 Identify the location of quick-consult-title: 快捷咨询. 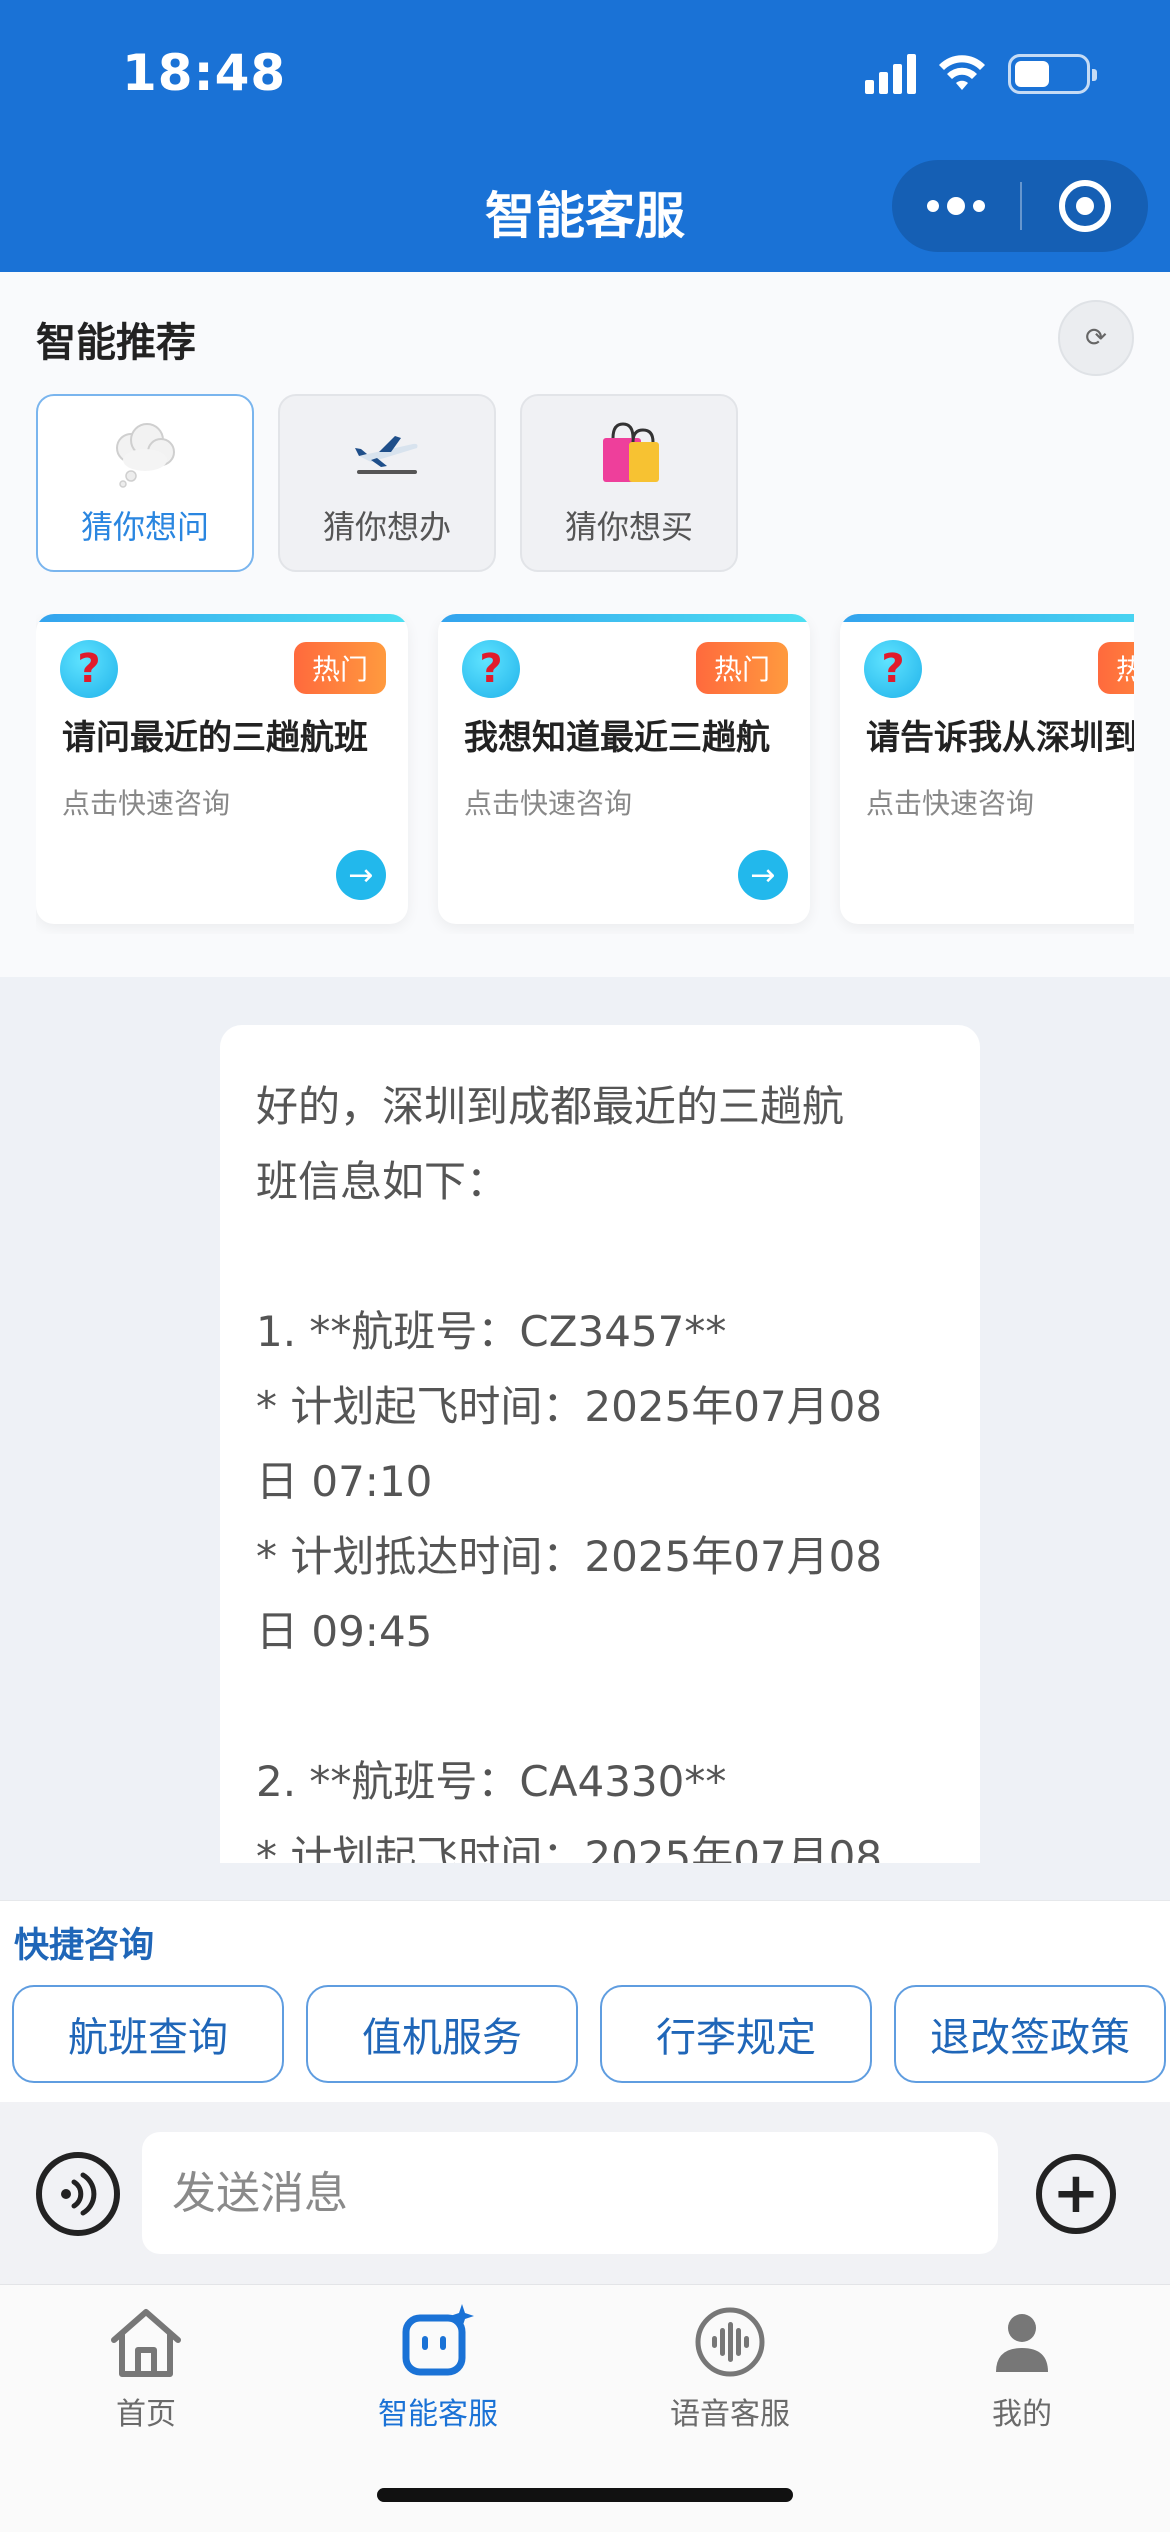
(84, 1946).